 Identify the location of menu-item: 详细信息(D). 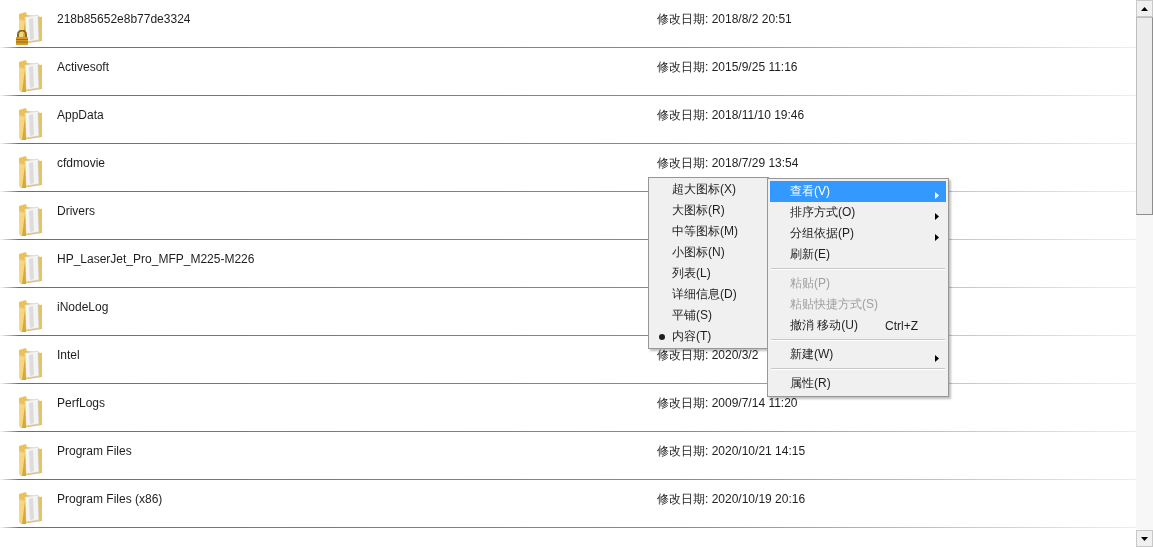
(708, 294).